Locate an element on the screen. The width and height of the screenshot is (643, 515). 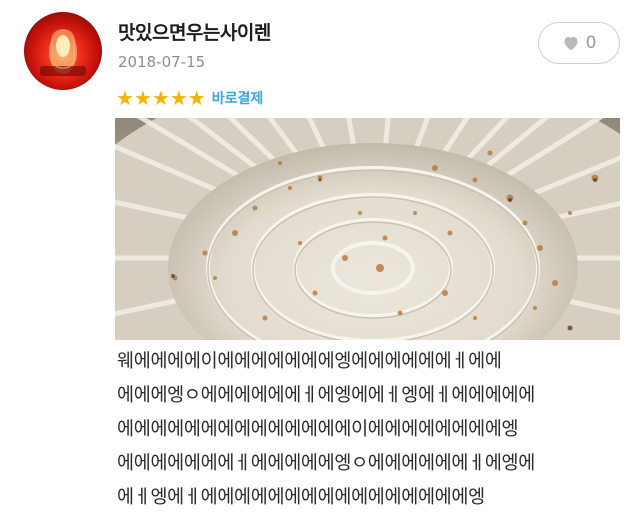
siren-icon is located at coordinates (63, 52).